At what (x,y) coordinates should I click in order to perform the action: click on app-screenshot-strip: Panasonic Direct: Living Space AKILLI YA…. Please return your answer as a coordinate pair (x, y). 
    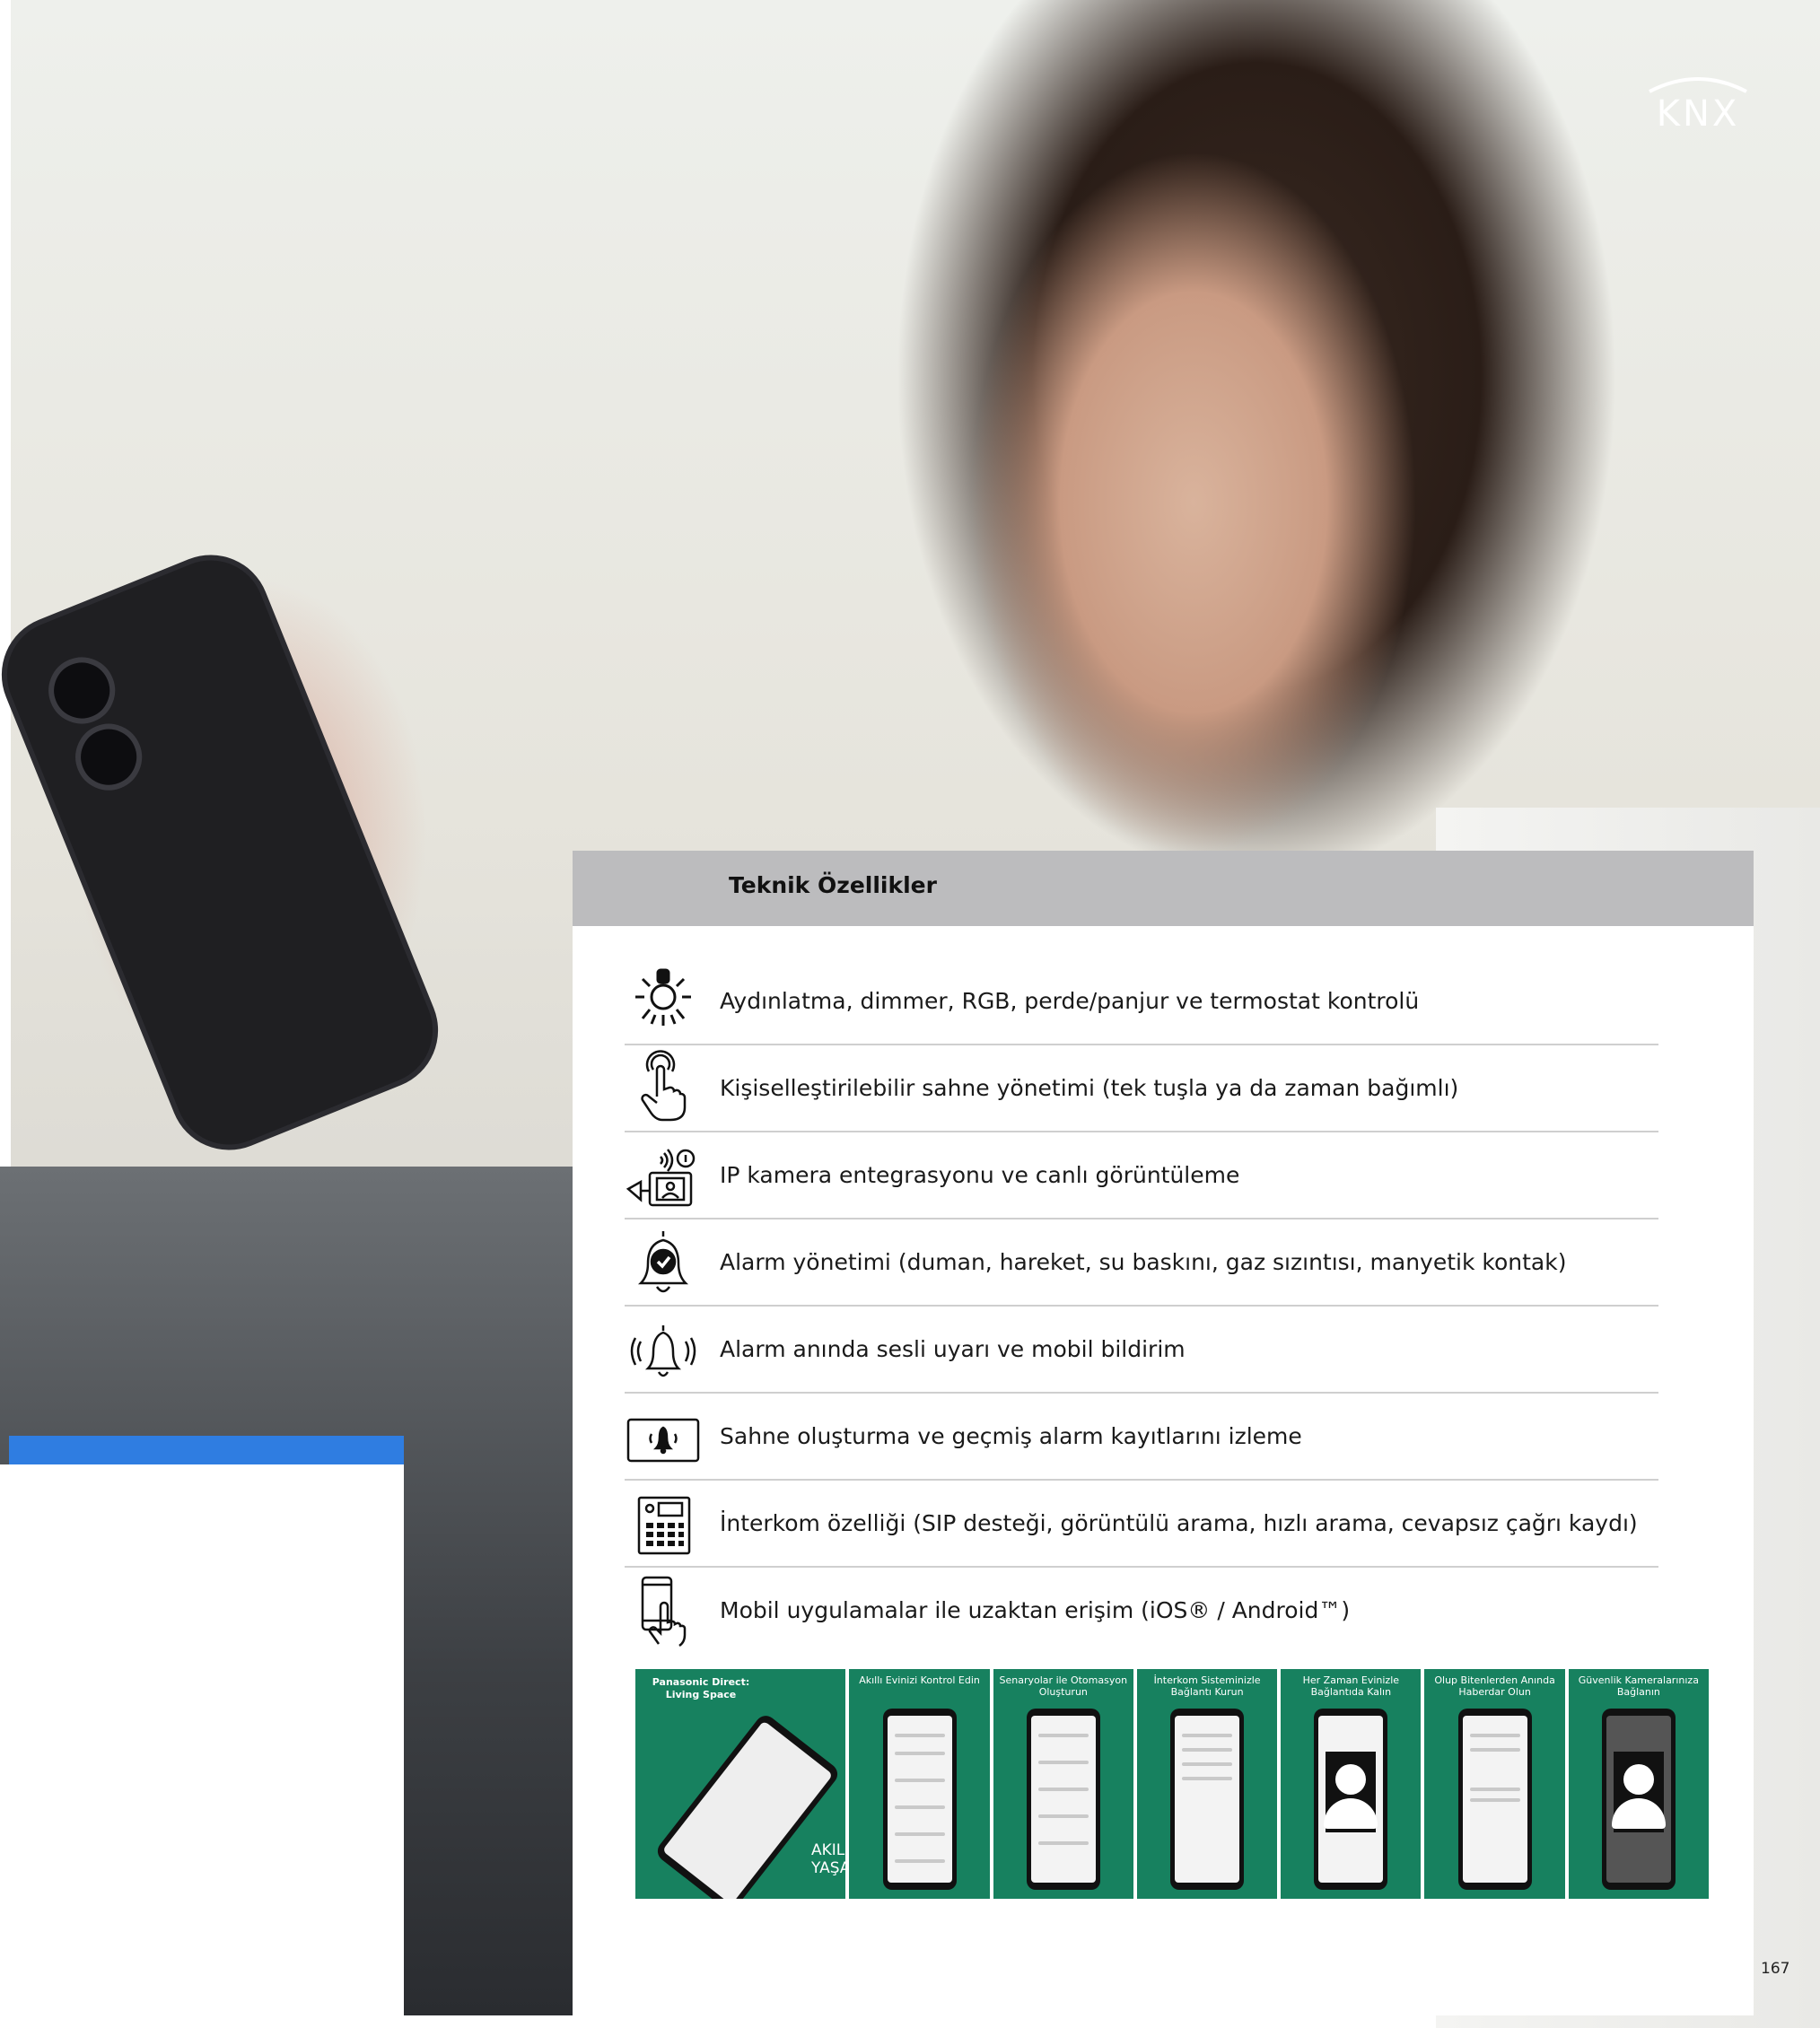
    Looking at the image, I should click on (1172, 1784).